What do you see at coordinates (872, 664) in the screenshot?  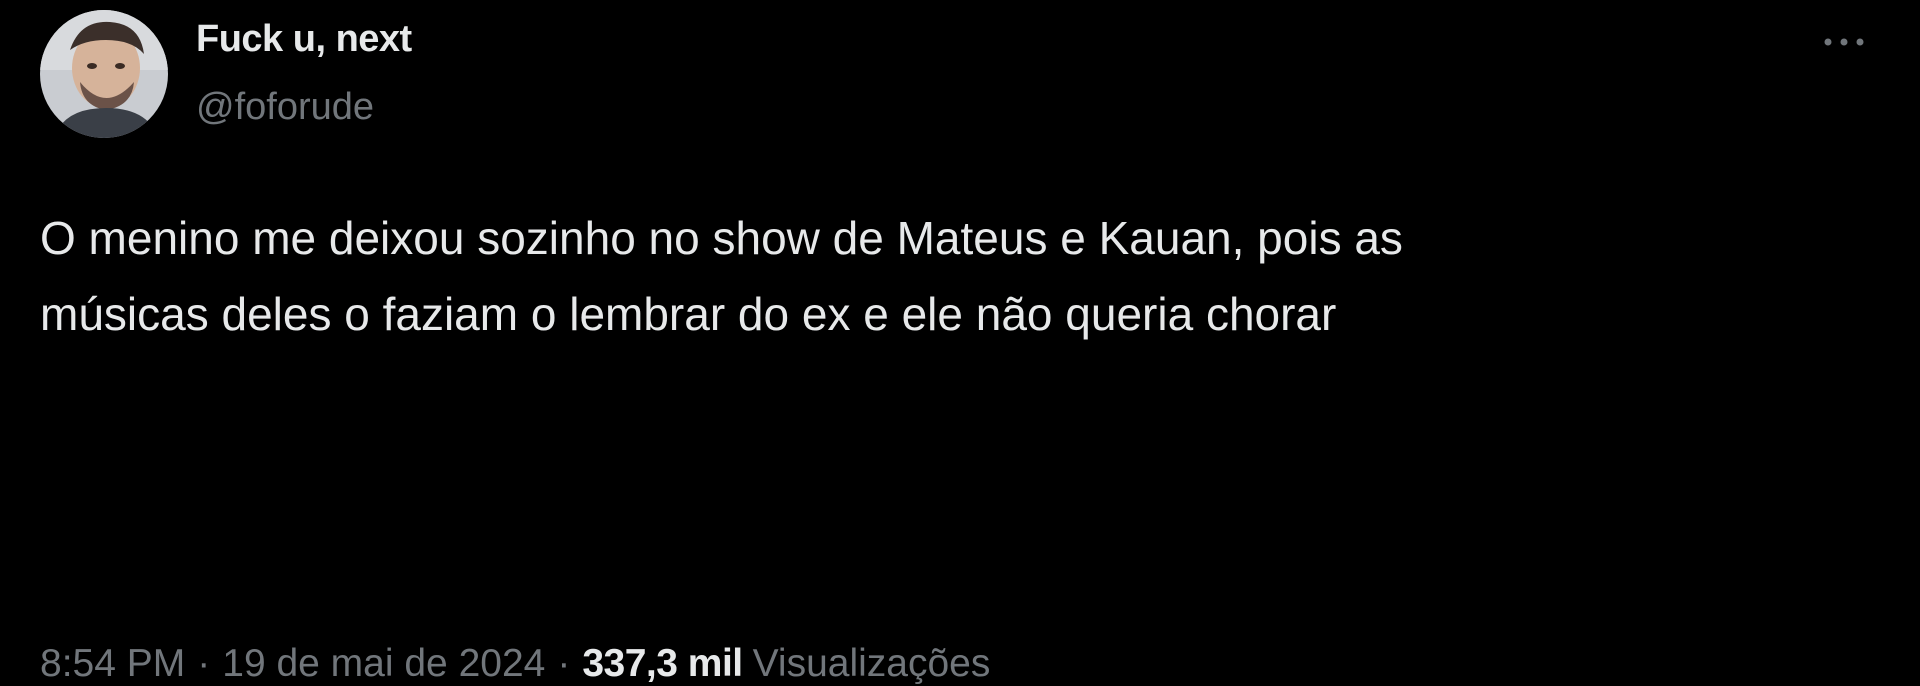 I see `views-label: Visualizações` at bounding box center [872, 664].